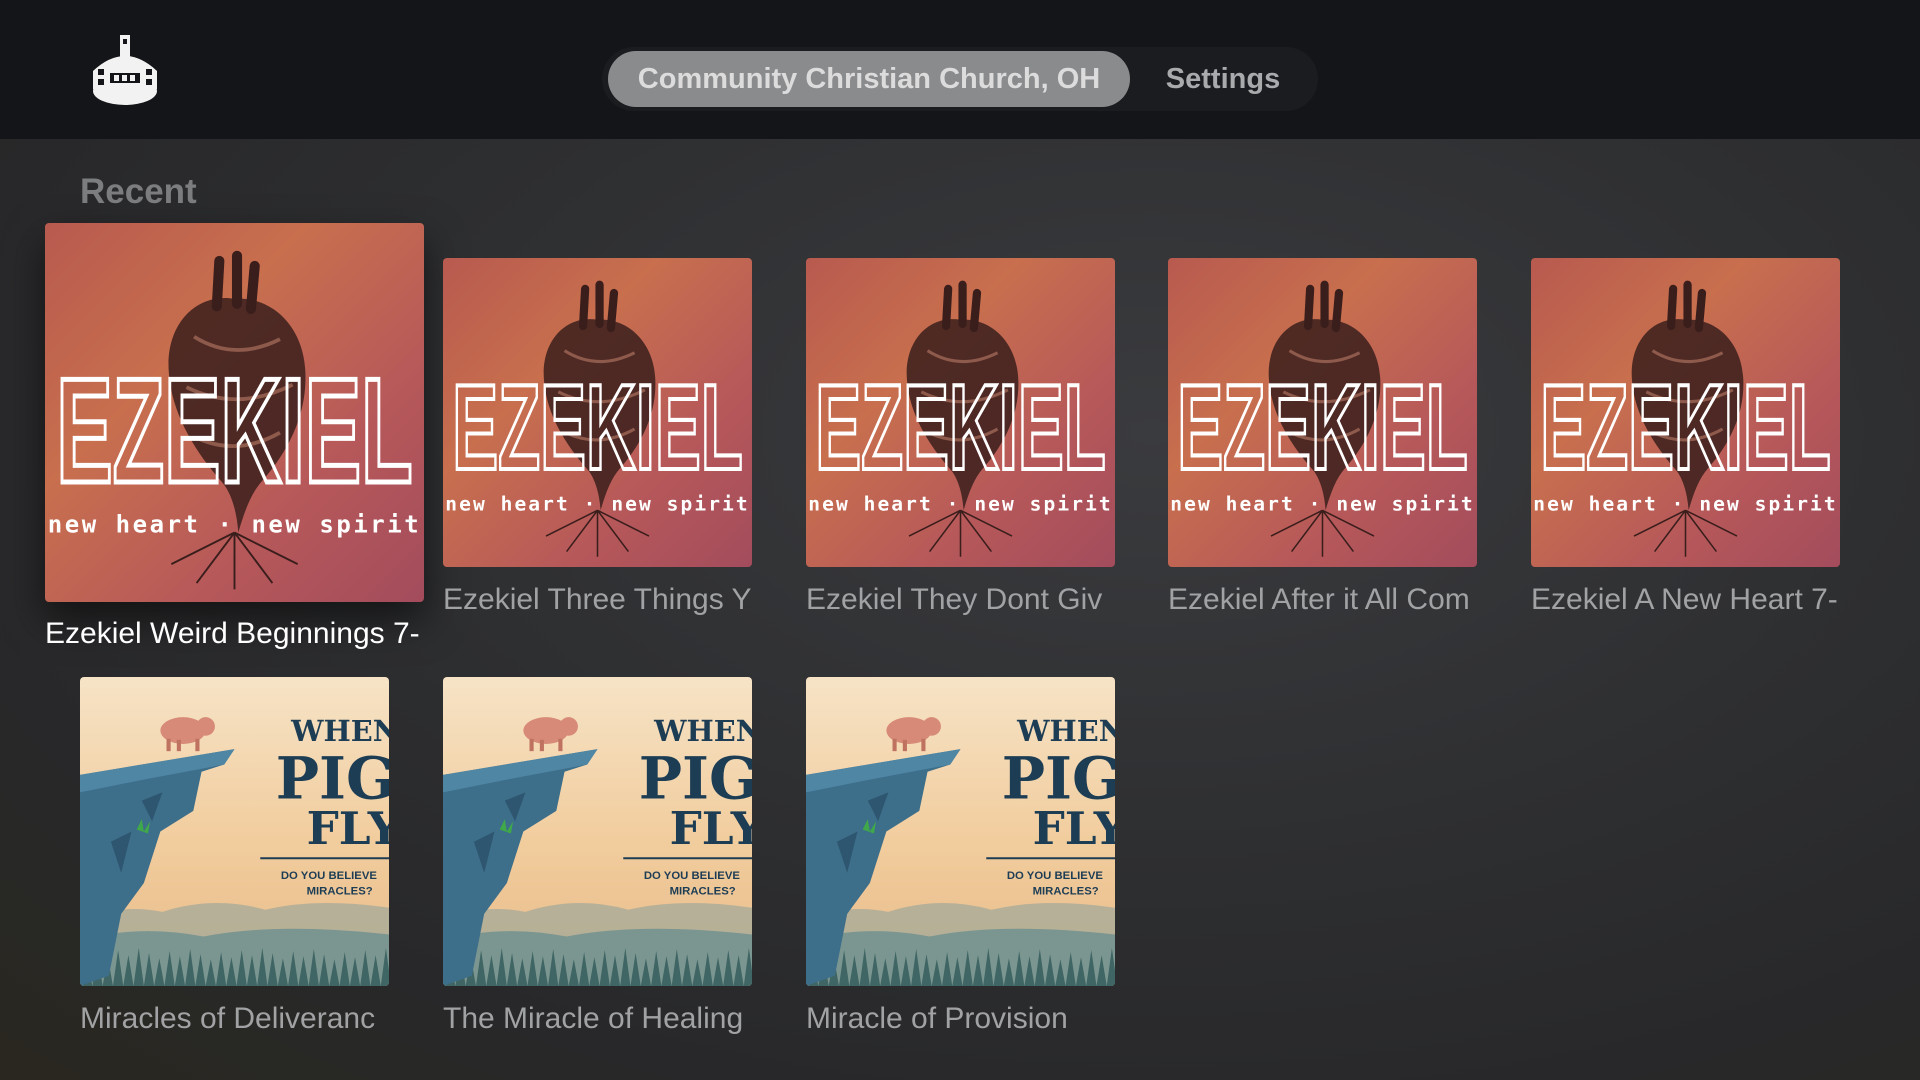 The height and width of the screenshot is (1080, 1920). I want to click on sermon-title: Ezekiel They Dont Giv, so click(954, 599).